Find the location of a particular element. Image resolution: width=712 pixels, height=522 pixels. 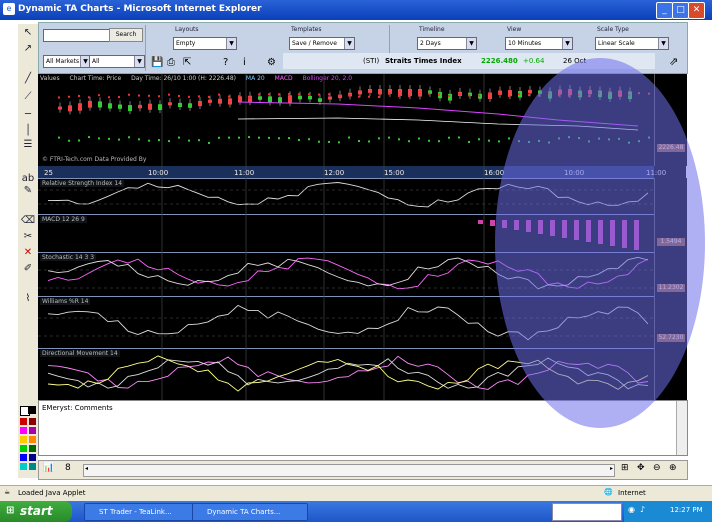

divider is located at coordinates (145, 48).